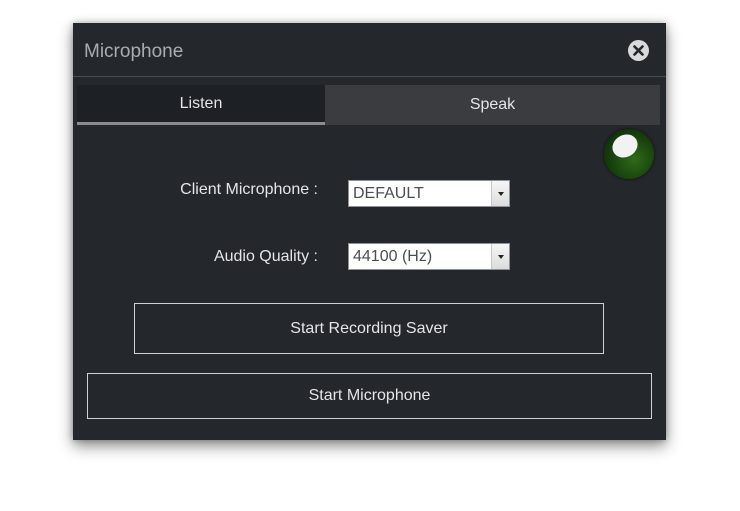 This screenshot has height=511, width=740. I want to click on microphone-status-indicator-icon, so click(629, 154).